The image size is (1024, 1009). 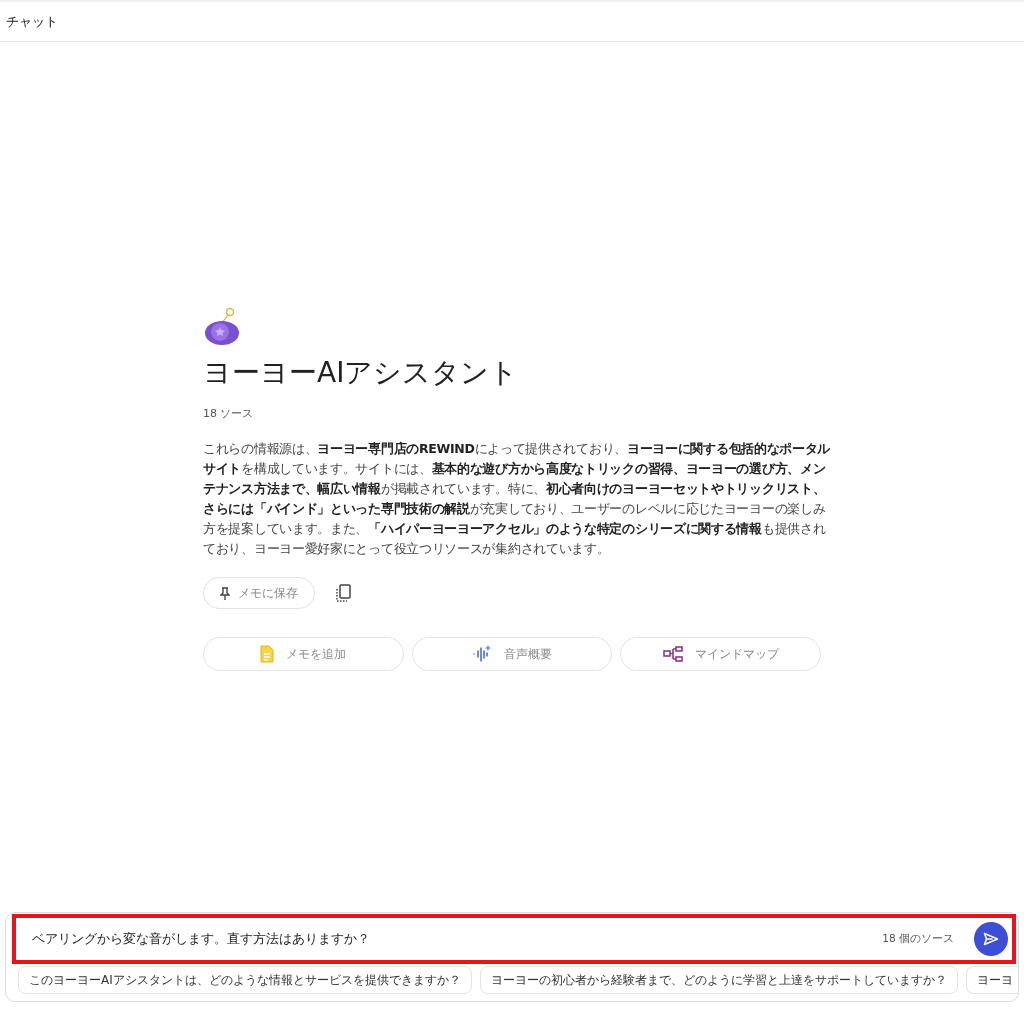 What do you see at coordinates (245, 980) in the screenshot?
I see `suggestion-chip: このヨーヨーAIアシスタントは、どのような情報とサービスを提供できますか？` at bounding box center [245, 980].